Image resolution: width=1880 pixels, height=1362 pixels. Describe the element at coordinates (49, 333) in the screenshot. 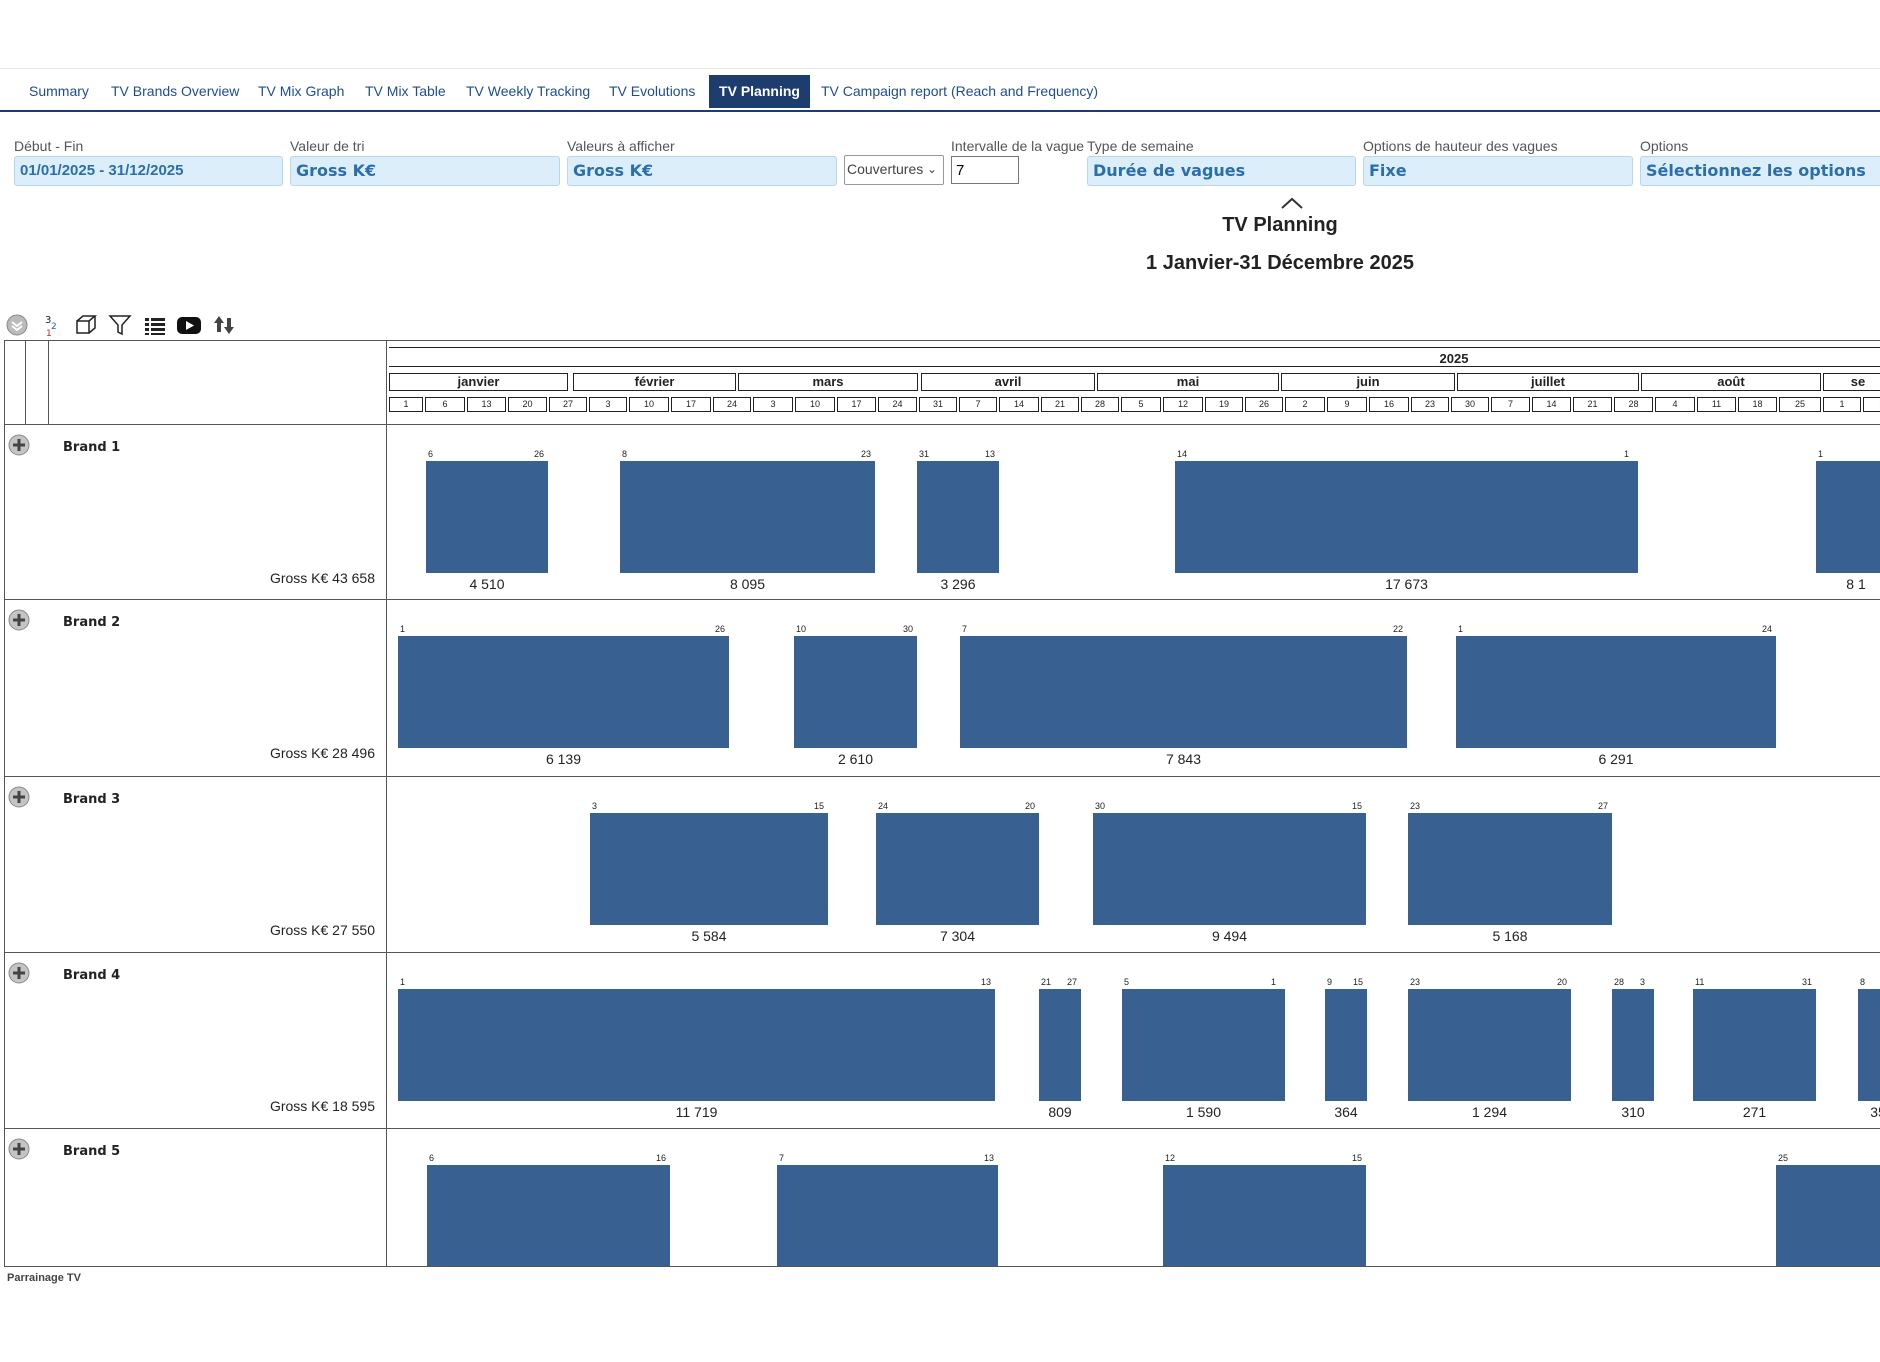

I see `svg-text: 1` at that location.